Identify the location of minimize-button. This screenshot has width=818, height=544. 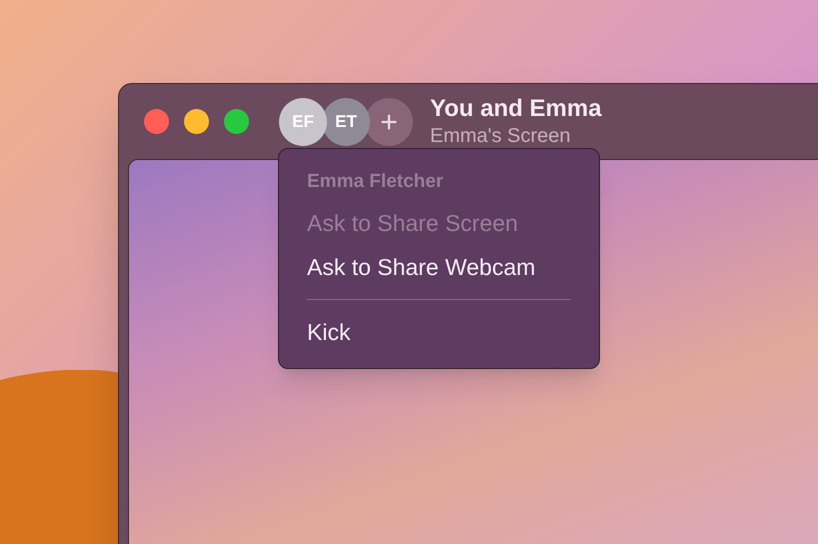
(196, 121).